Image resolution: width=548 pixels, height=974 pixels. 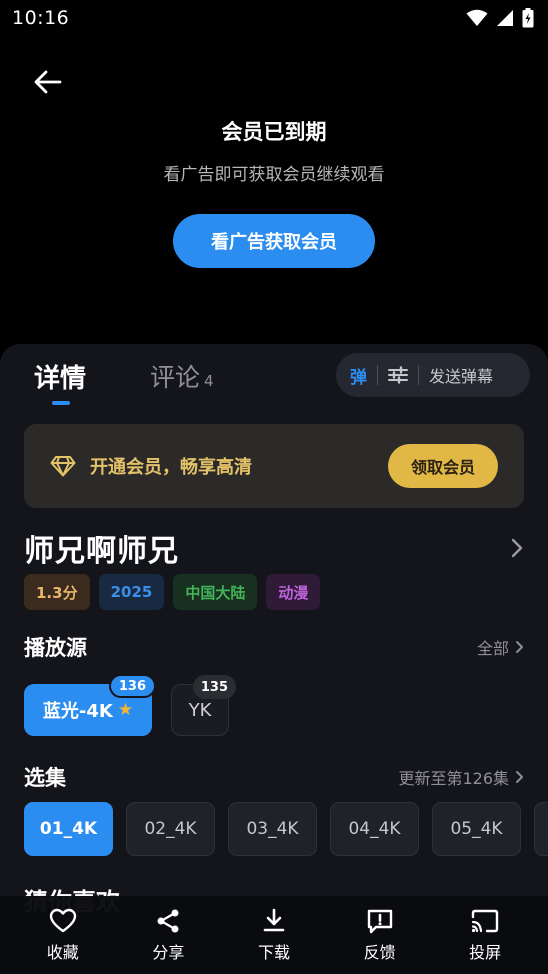 What do you see at coordinates (273, 952) in the screenshot?
I see `download-label: 下载` at bounding box center [273, 952].